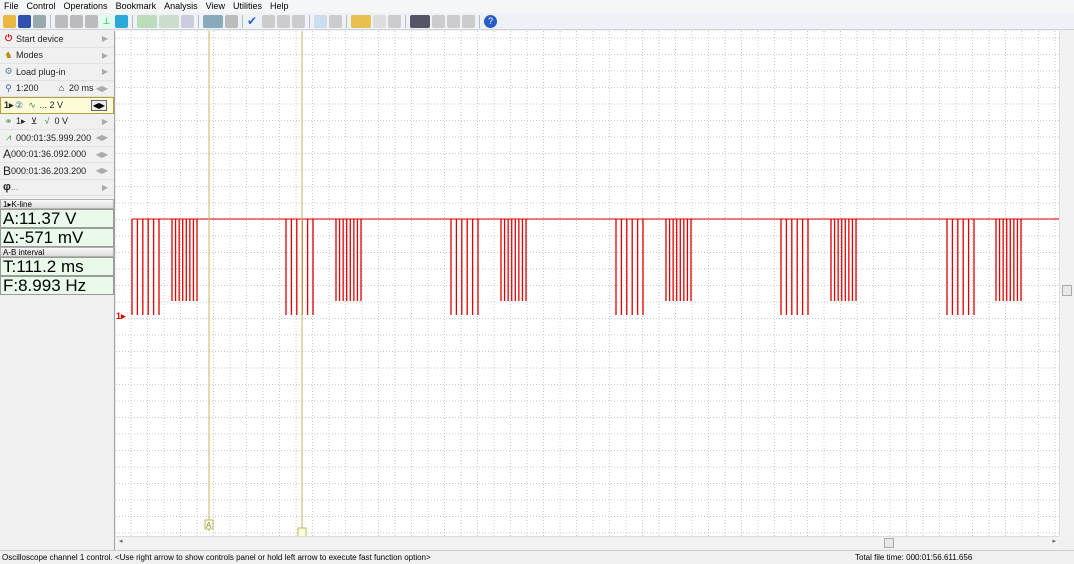  I want to click on undo-icon, so click(91, 21).